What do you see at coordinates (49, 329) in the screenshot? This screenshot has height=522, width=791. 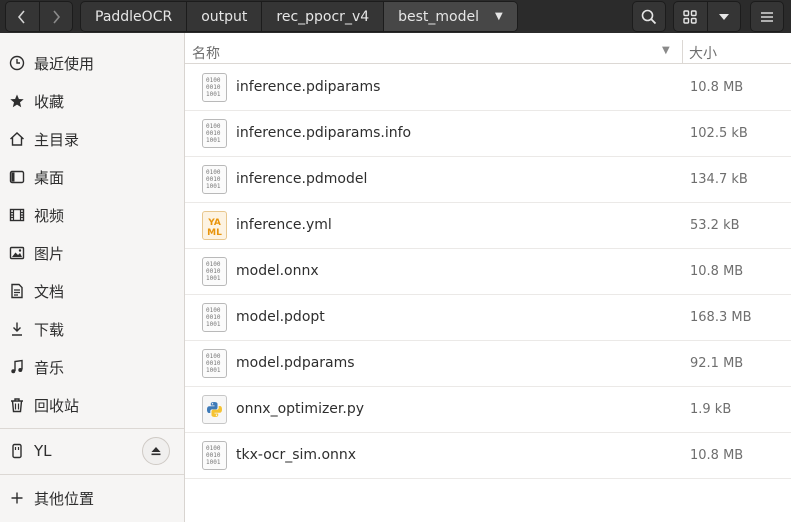 I see `sidebar-item-label: 下载` at bounding box center [49, 329].